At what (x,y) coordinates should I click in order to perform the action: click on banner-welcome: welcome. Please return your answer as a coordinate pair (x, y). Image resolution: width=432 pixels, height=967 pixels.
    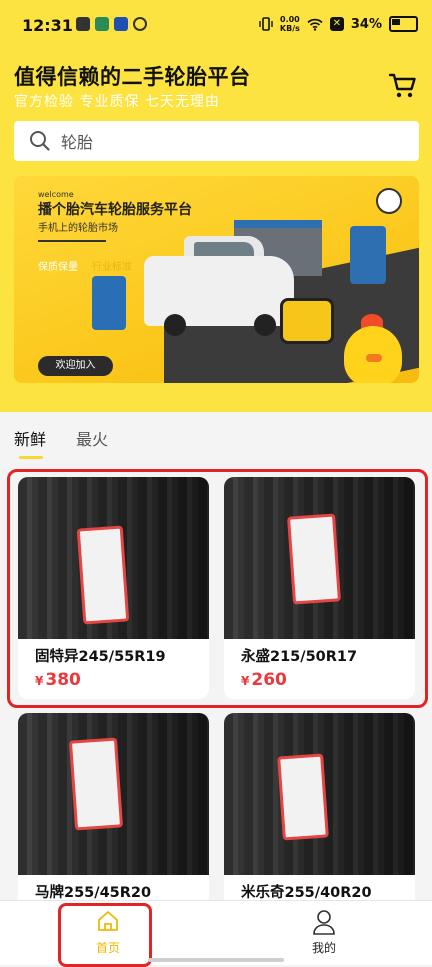
    Looking at the image, I should click on (56, 194).